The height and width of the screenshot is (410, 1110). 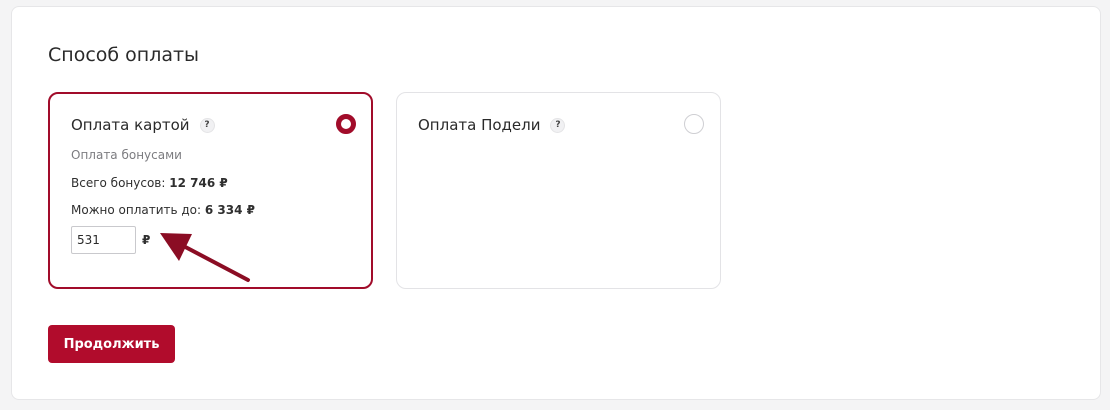 I want to click on bonus-max-label: Можно оплатить до:, so click(x=136, y=210).